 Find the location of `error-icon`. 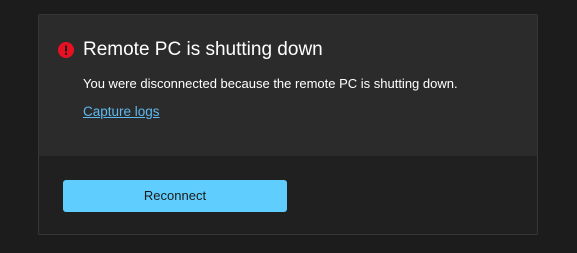

error-icon is located at coordinates (66, 50).